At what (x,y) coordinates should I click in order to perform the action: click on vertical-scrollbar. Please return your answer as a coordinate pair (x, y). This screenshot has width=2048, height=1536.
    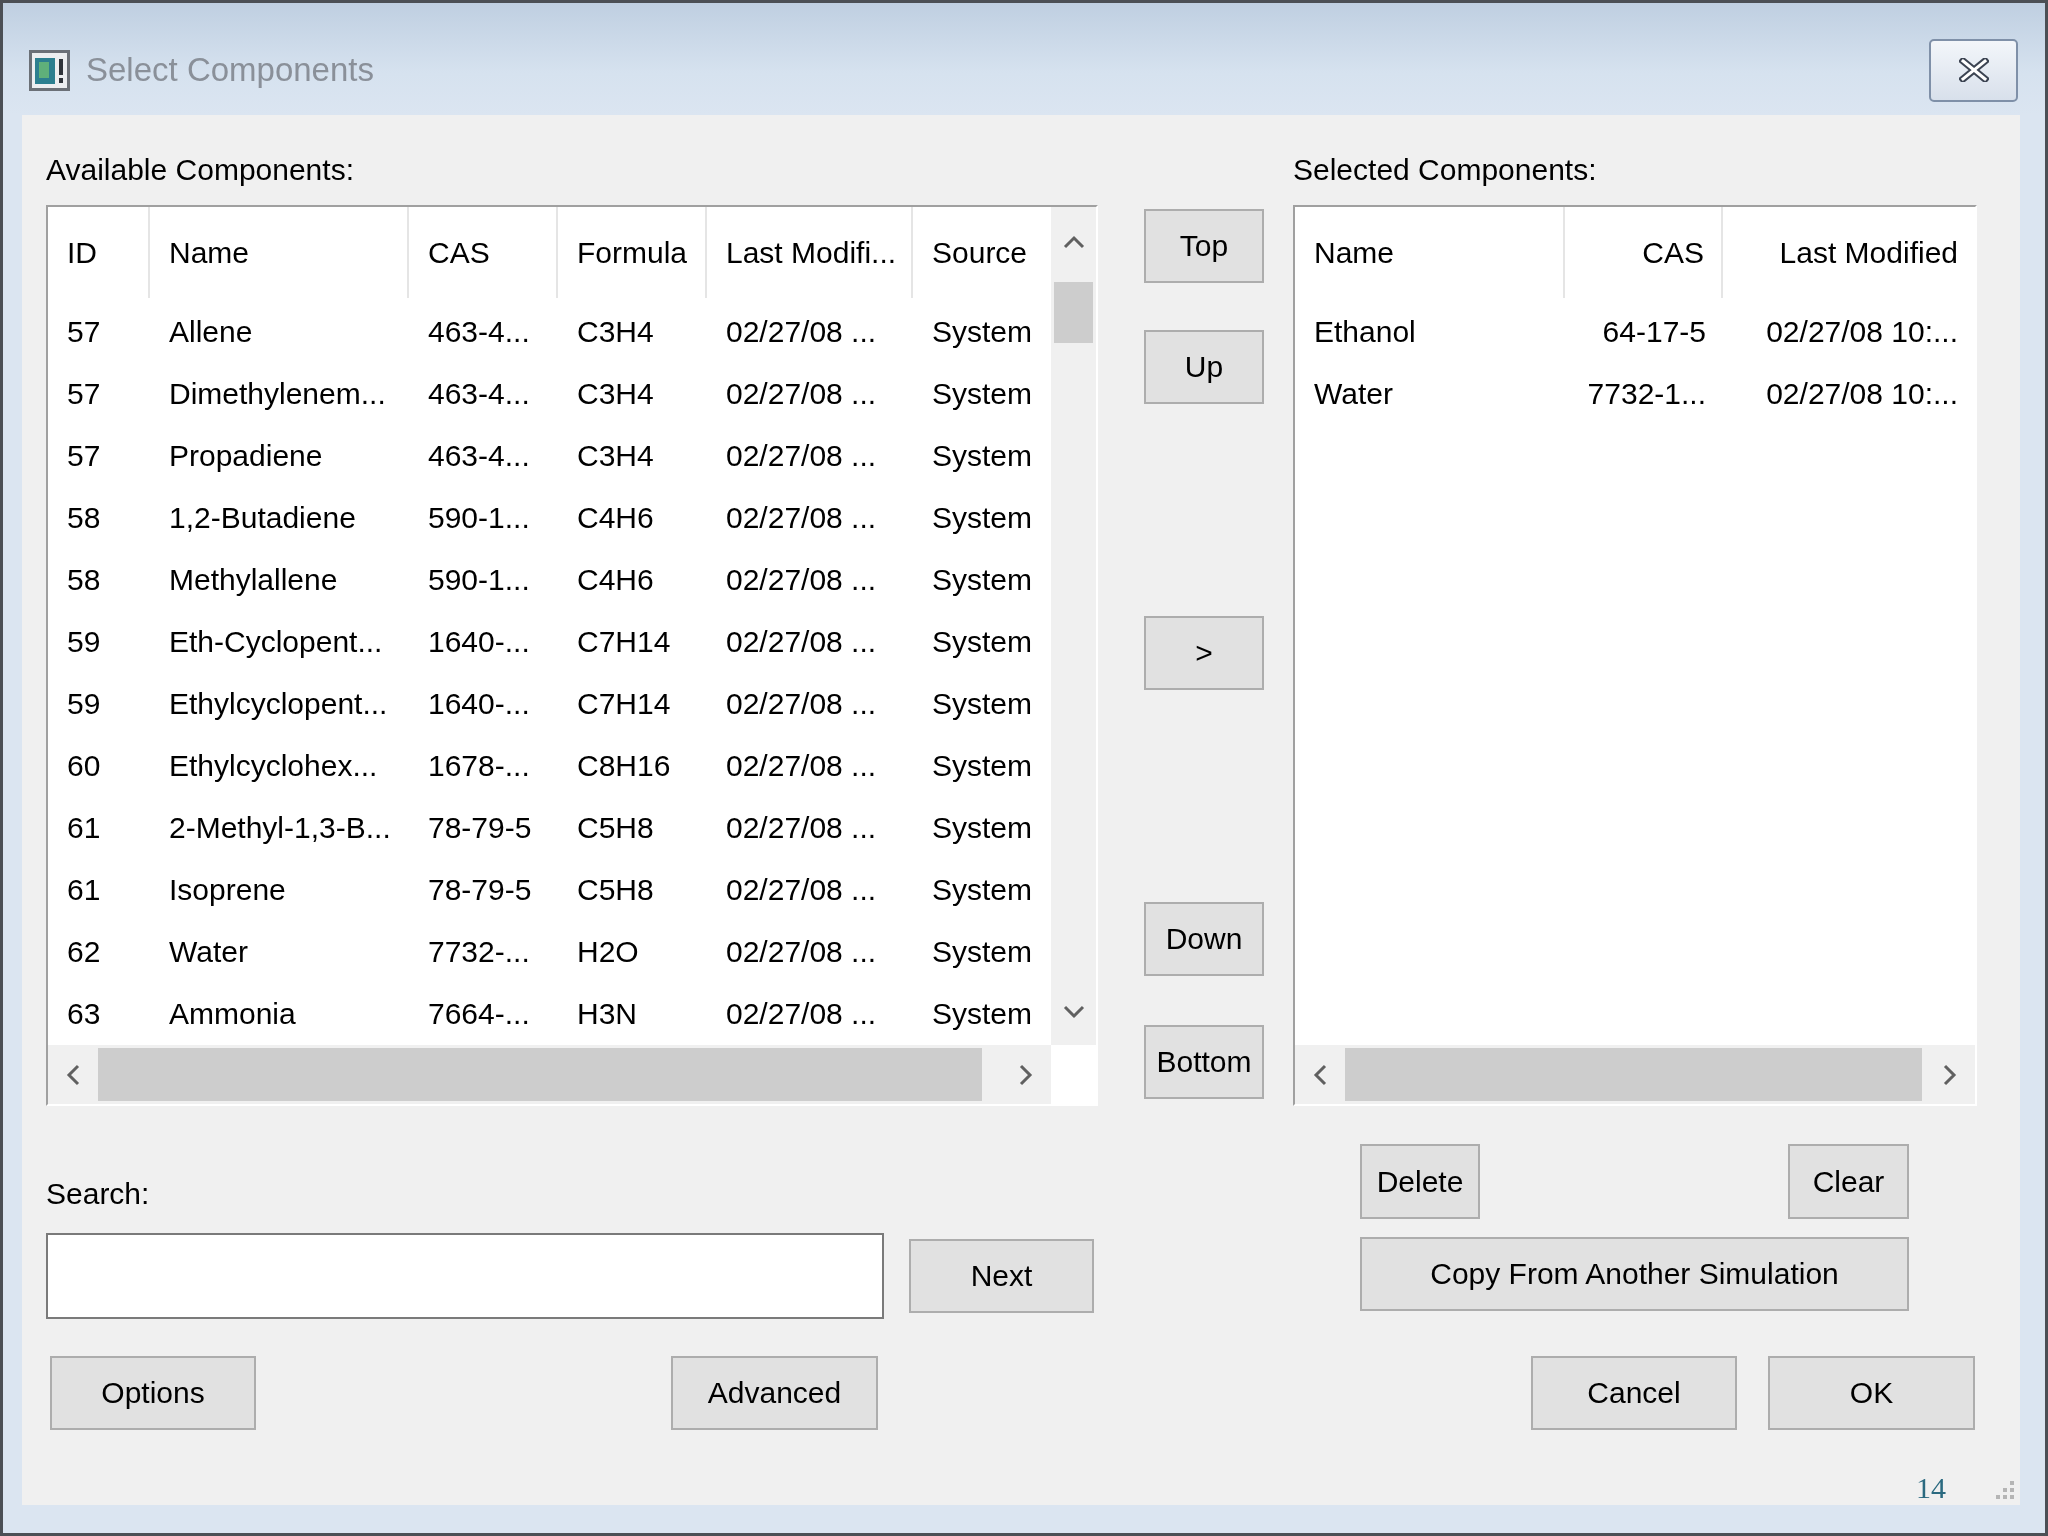
    Looking at the image, I should click on (1073, 626).